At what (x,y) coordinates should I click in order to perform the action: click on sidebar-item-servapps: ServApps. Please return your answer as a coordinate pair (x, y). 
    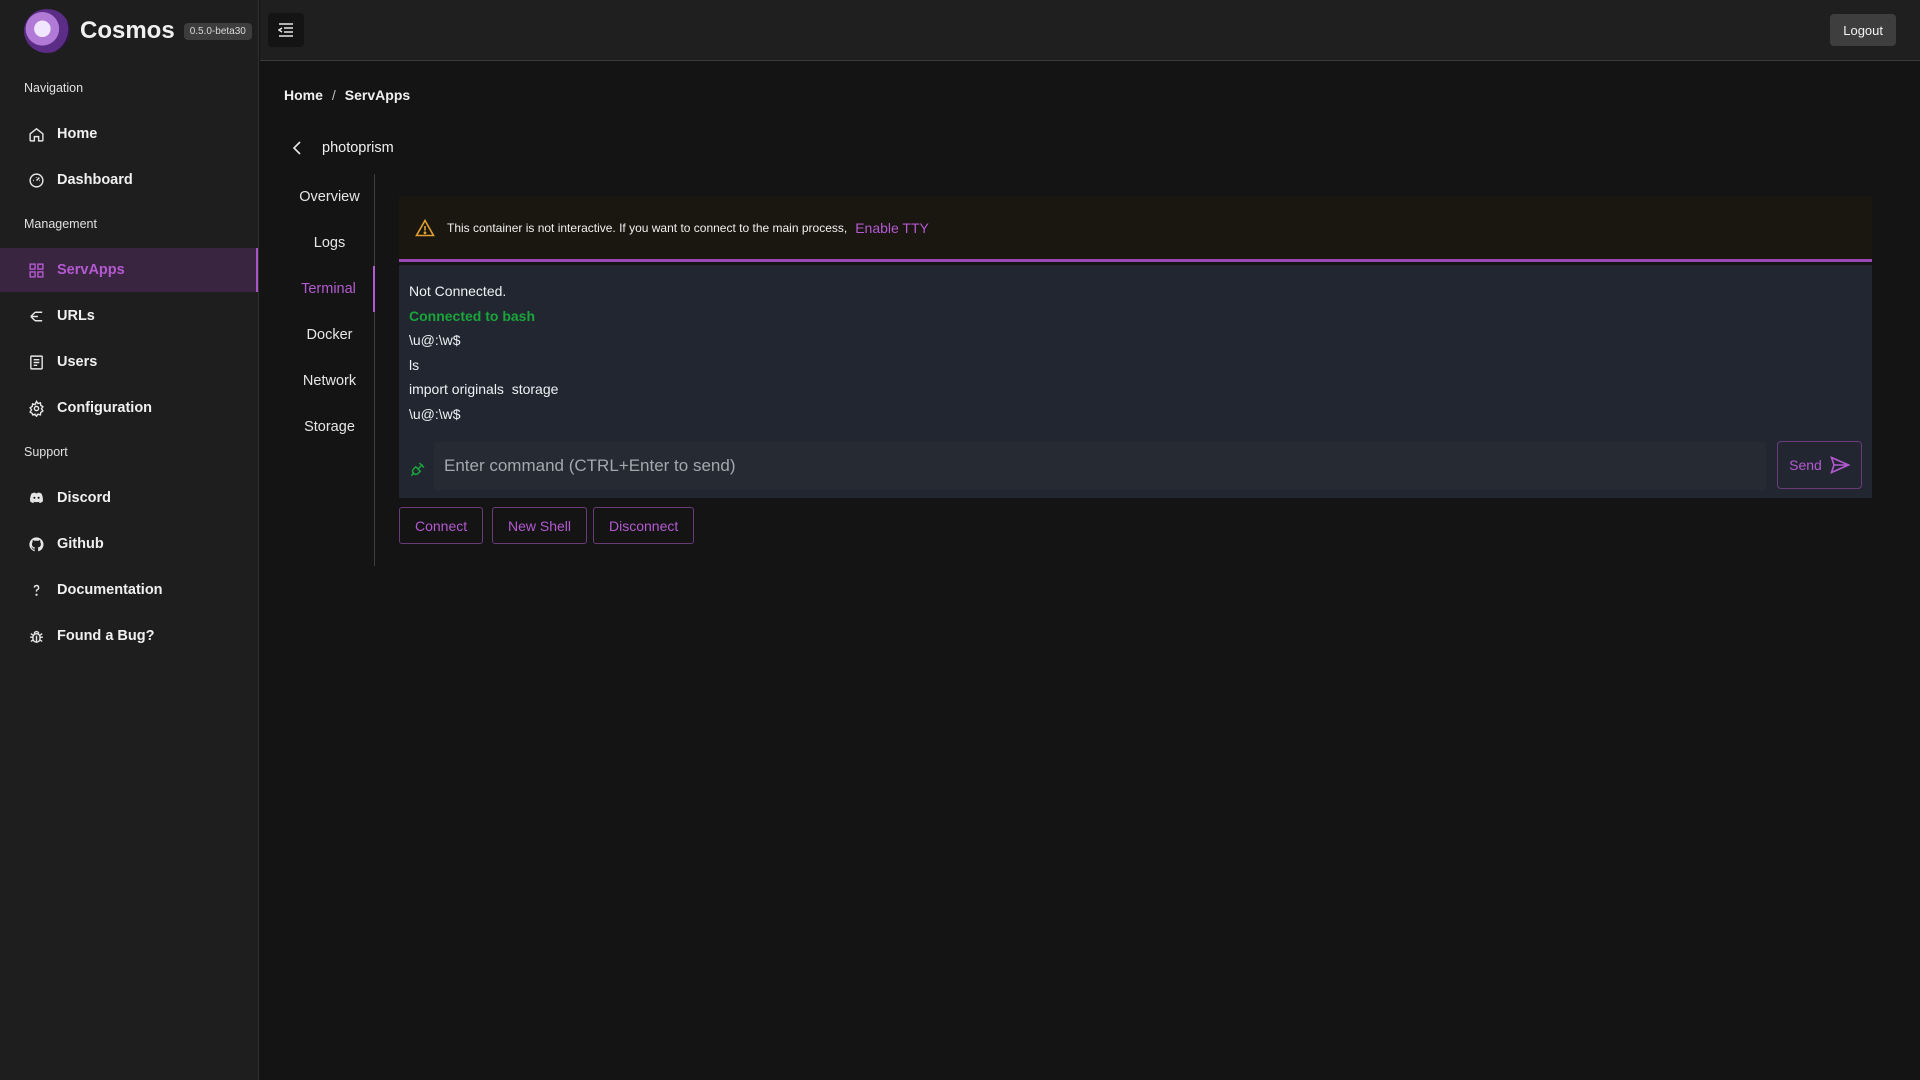
    Looking at the image, I should click on (129, 270).